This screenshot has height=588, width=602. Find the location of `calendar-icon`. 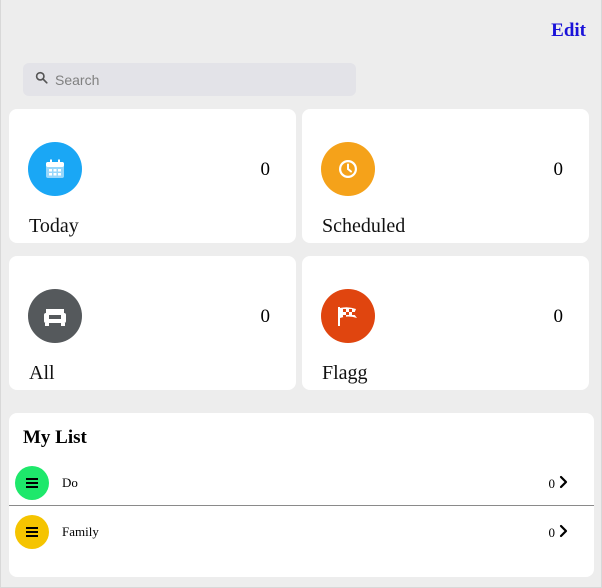

calendar-icon is located at coordinates (55, 169).